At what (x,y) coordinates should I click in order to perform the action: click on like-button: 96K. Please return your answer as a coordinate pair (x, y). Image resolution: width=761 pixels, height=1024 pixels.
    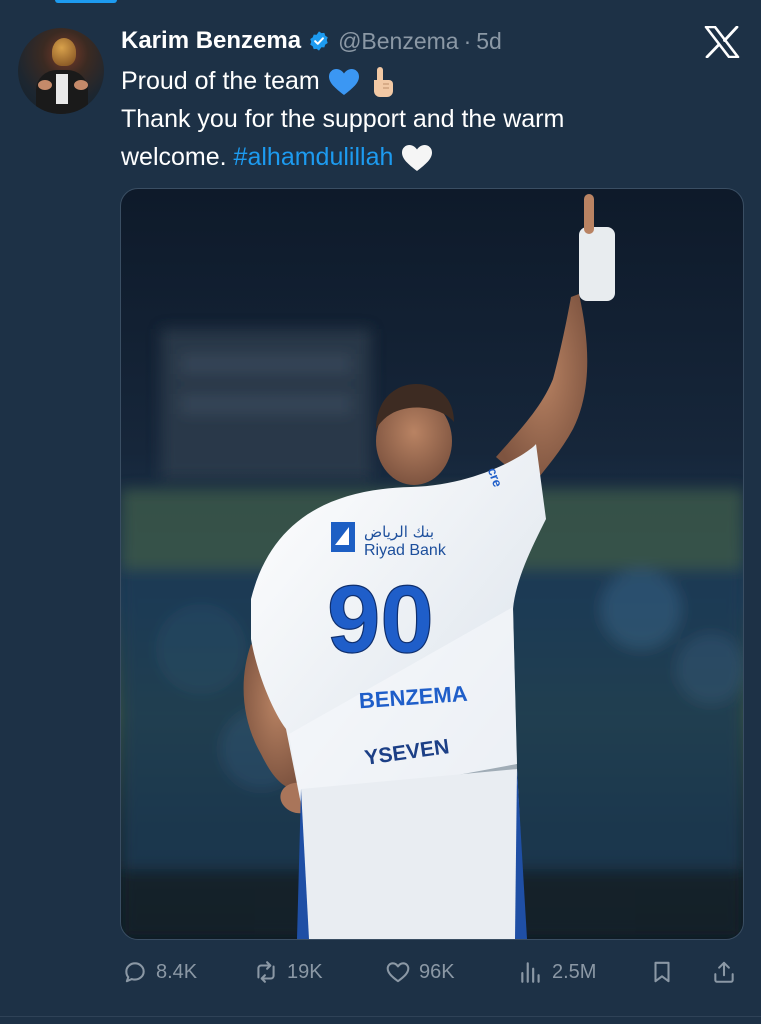
    Looking at the image, I should click on (420, 972).